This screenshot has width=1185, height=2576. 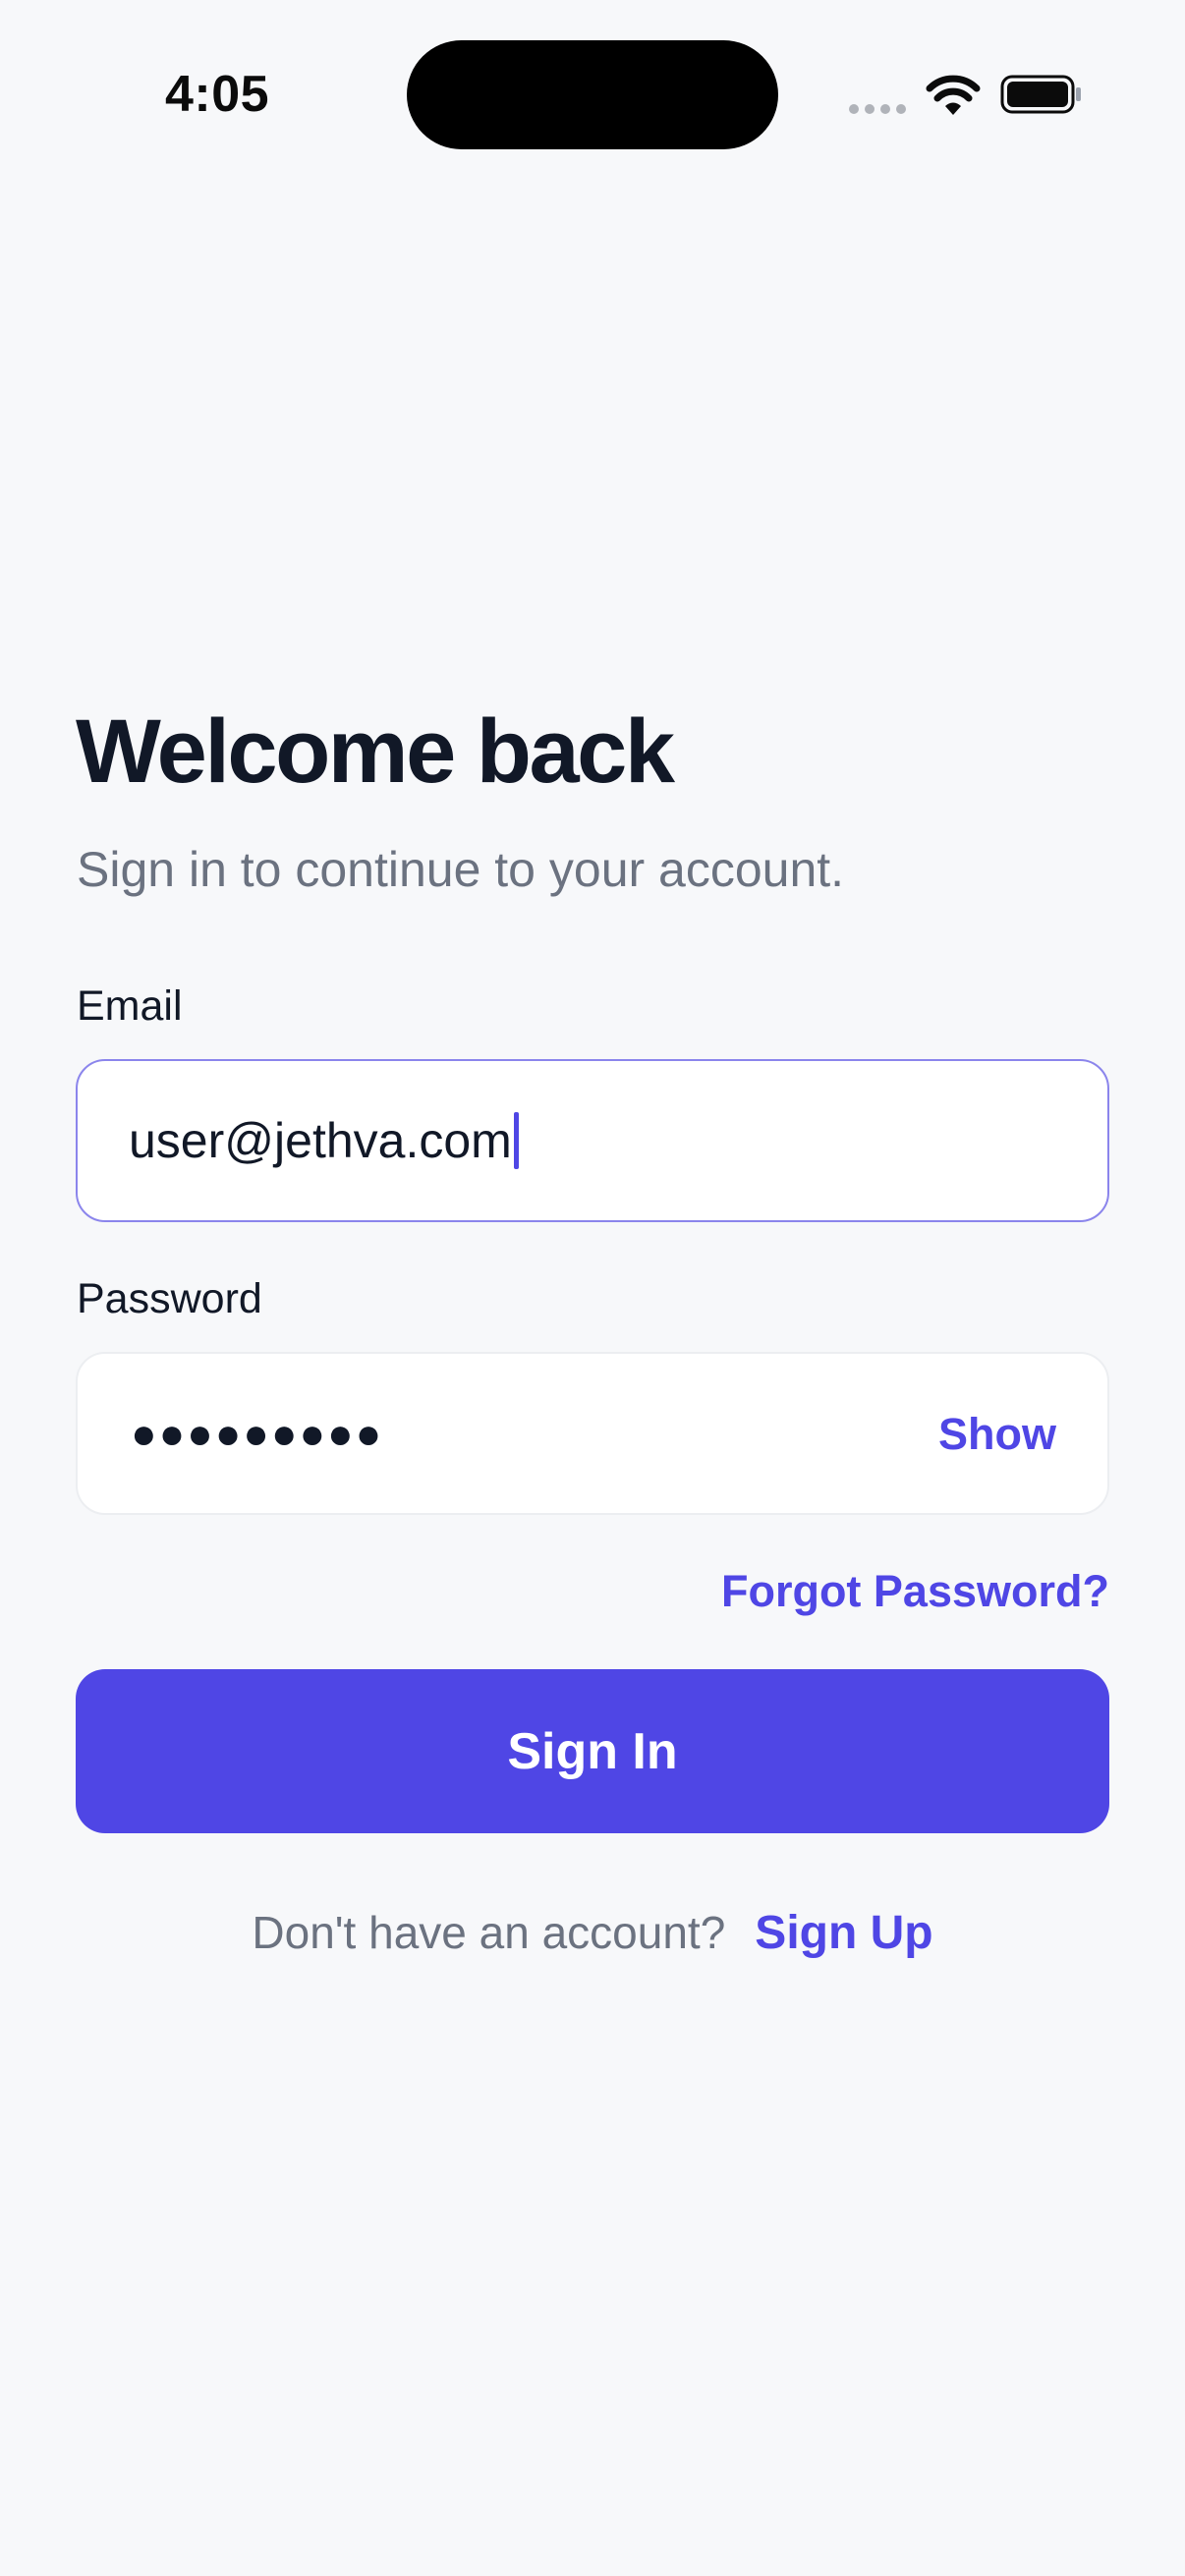 What do you see at coordinates (592, 1433) in the screenshot?
I see `password-field: ●●●●●●●●● Show` at bounding box center [592, 1433].